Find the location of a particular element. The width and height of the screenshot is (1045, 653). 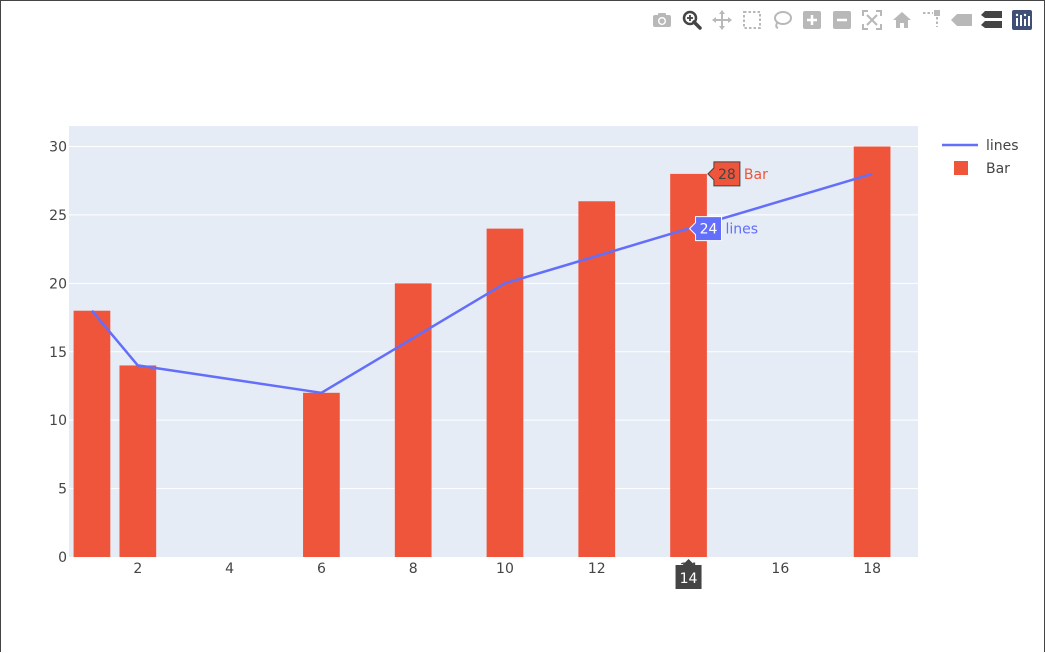

y-tick-label: 10 is located at coordinates (58, 421).